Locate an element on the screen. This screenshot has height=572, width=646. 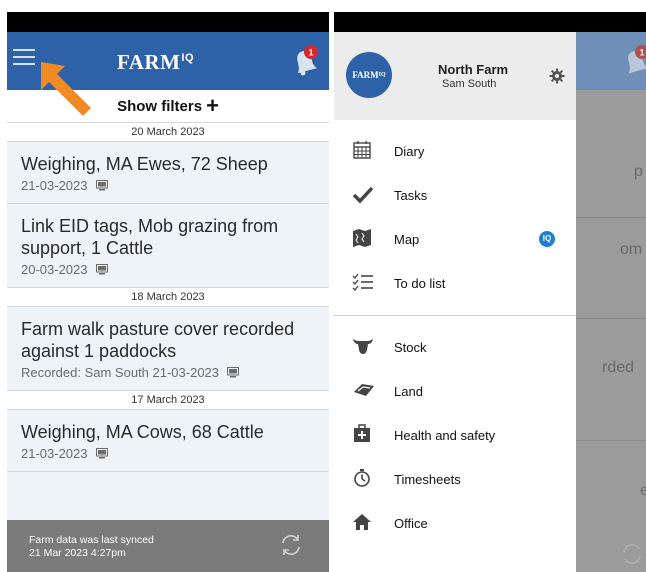
menu-item-office: Office is located at coordinates (455, 523).